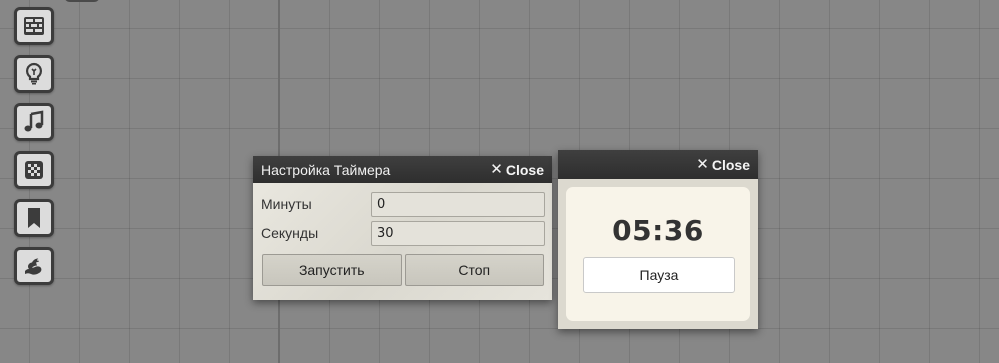 Image resolution: width=999 pixels, height=363 pixels. I want to click on minutes-row: Минуты, so click(403, 205).